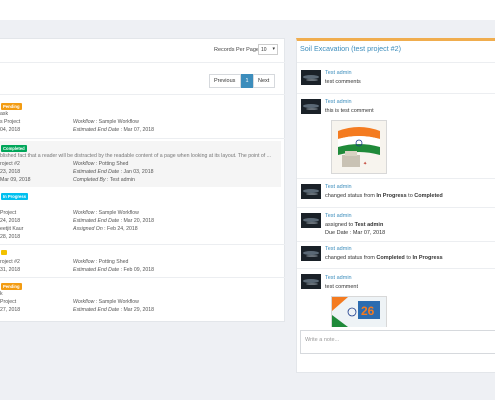 The width and height of the screenshot is (495, 400). Describe the element at coordinates (104, 180) in the screenshot. I see `task-completed-by: Completed By : Test admin` at that location.